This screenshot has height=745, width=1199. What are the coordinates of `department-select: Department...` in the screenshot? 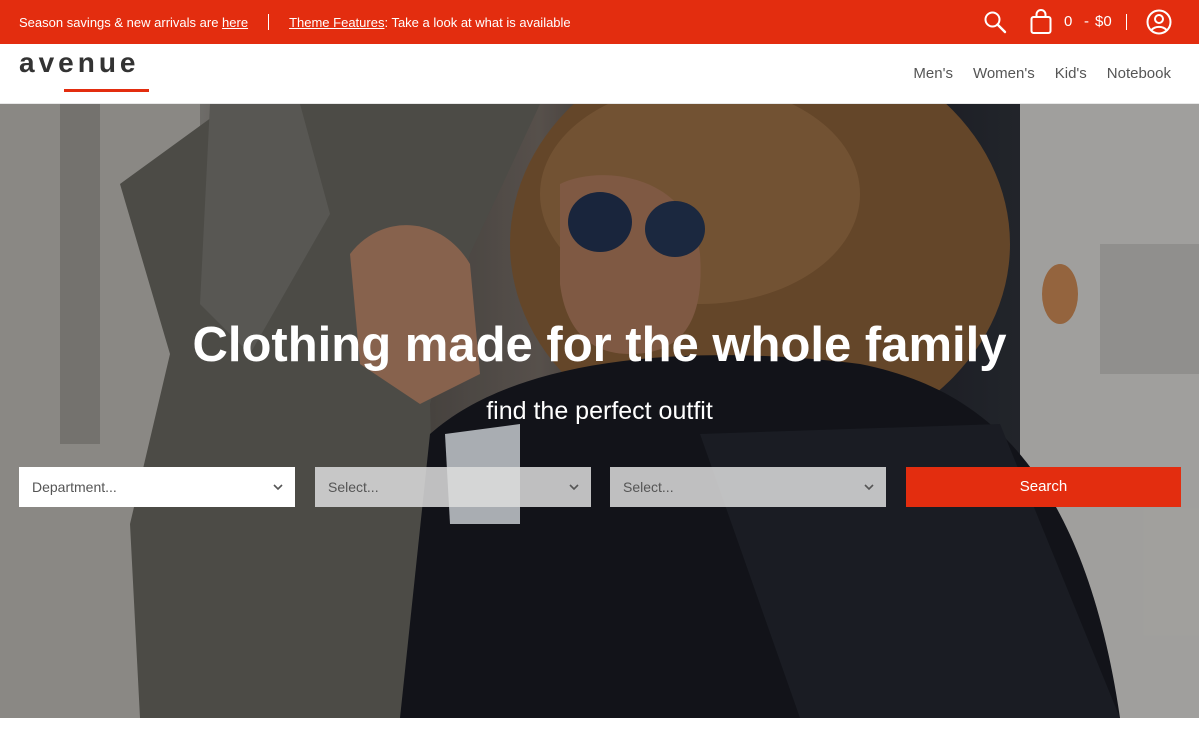 It's located at (157, 487).